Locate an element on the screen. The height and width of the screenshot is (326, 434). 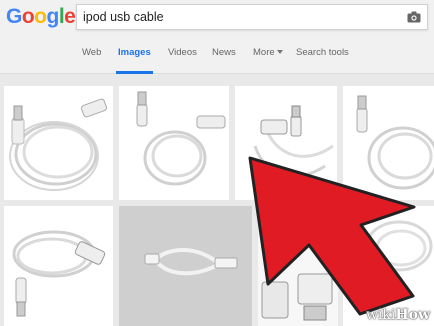
camera-icon is located at coordinates (414, 17).